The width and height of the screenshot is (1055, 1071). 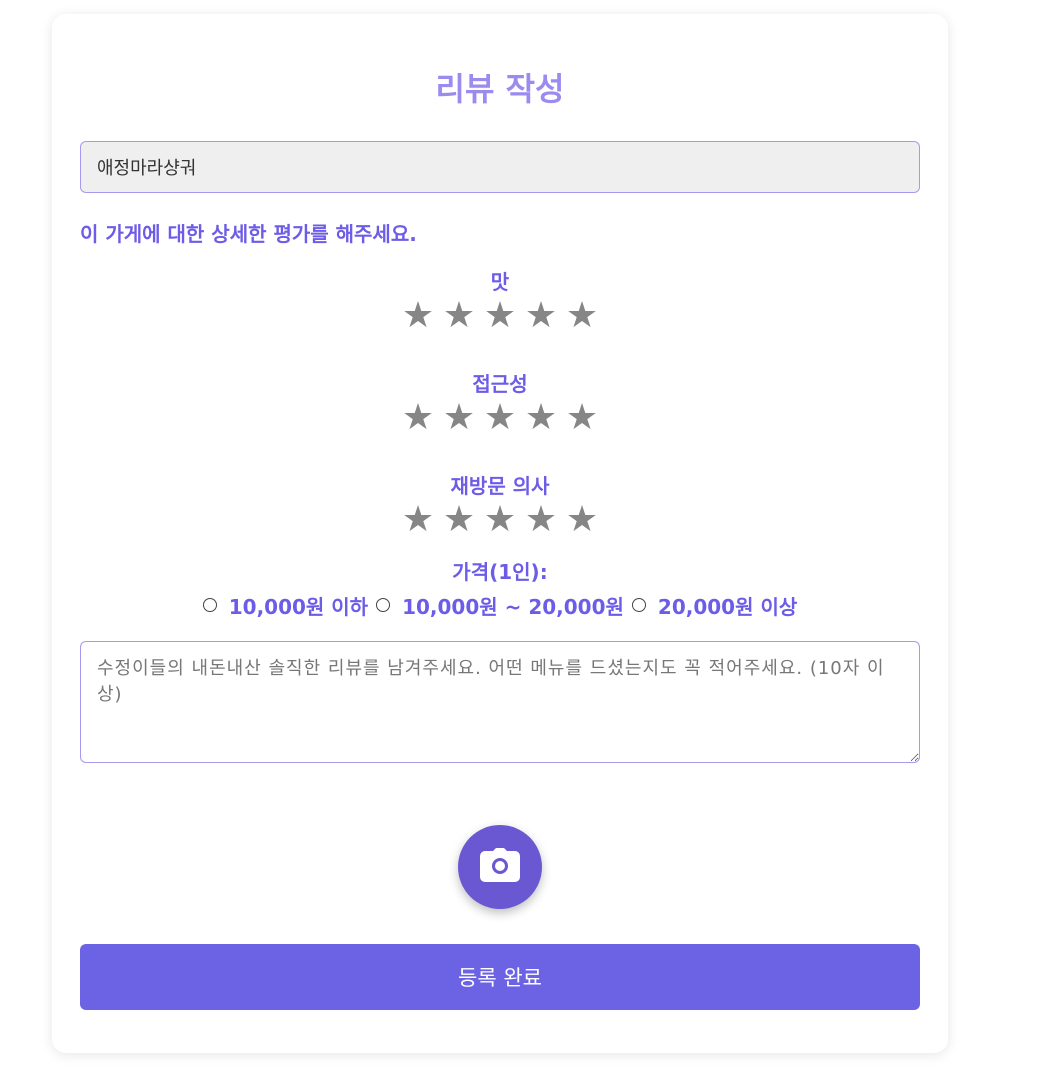 I want to click on star-rating-accessibility: ★ ★ ★ ★ ★, so click(x=500, y=418).